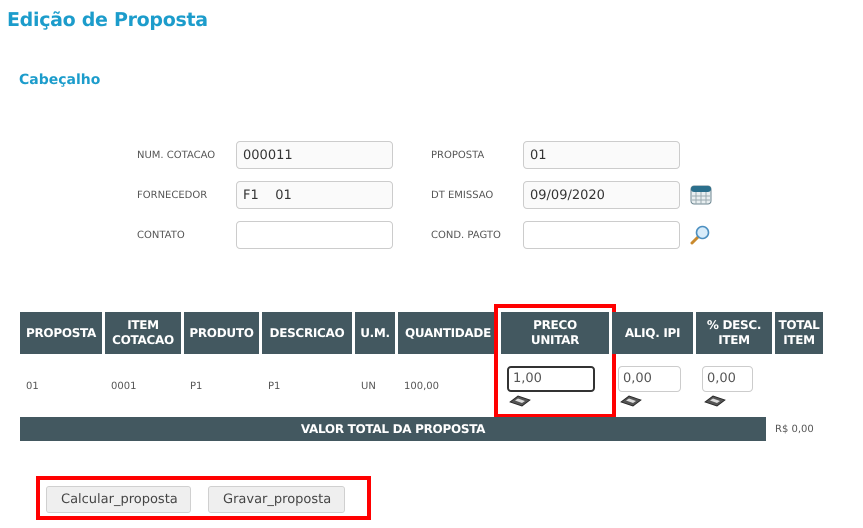 The height and width of the screenshot is (528, 863). I want to click on column-header: ALIQ. IPI, so click(652, 333).